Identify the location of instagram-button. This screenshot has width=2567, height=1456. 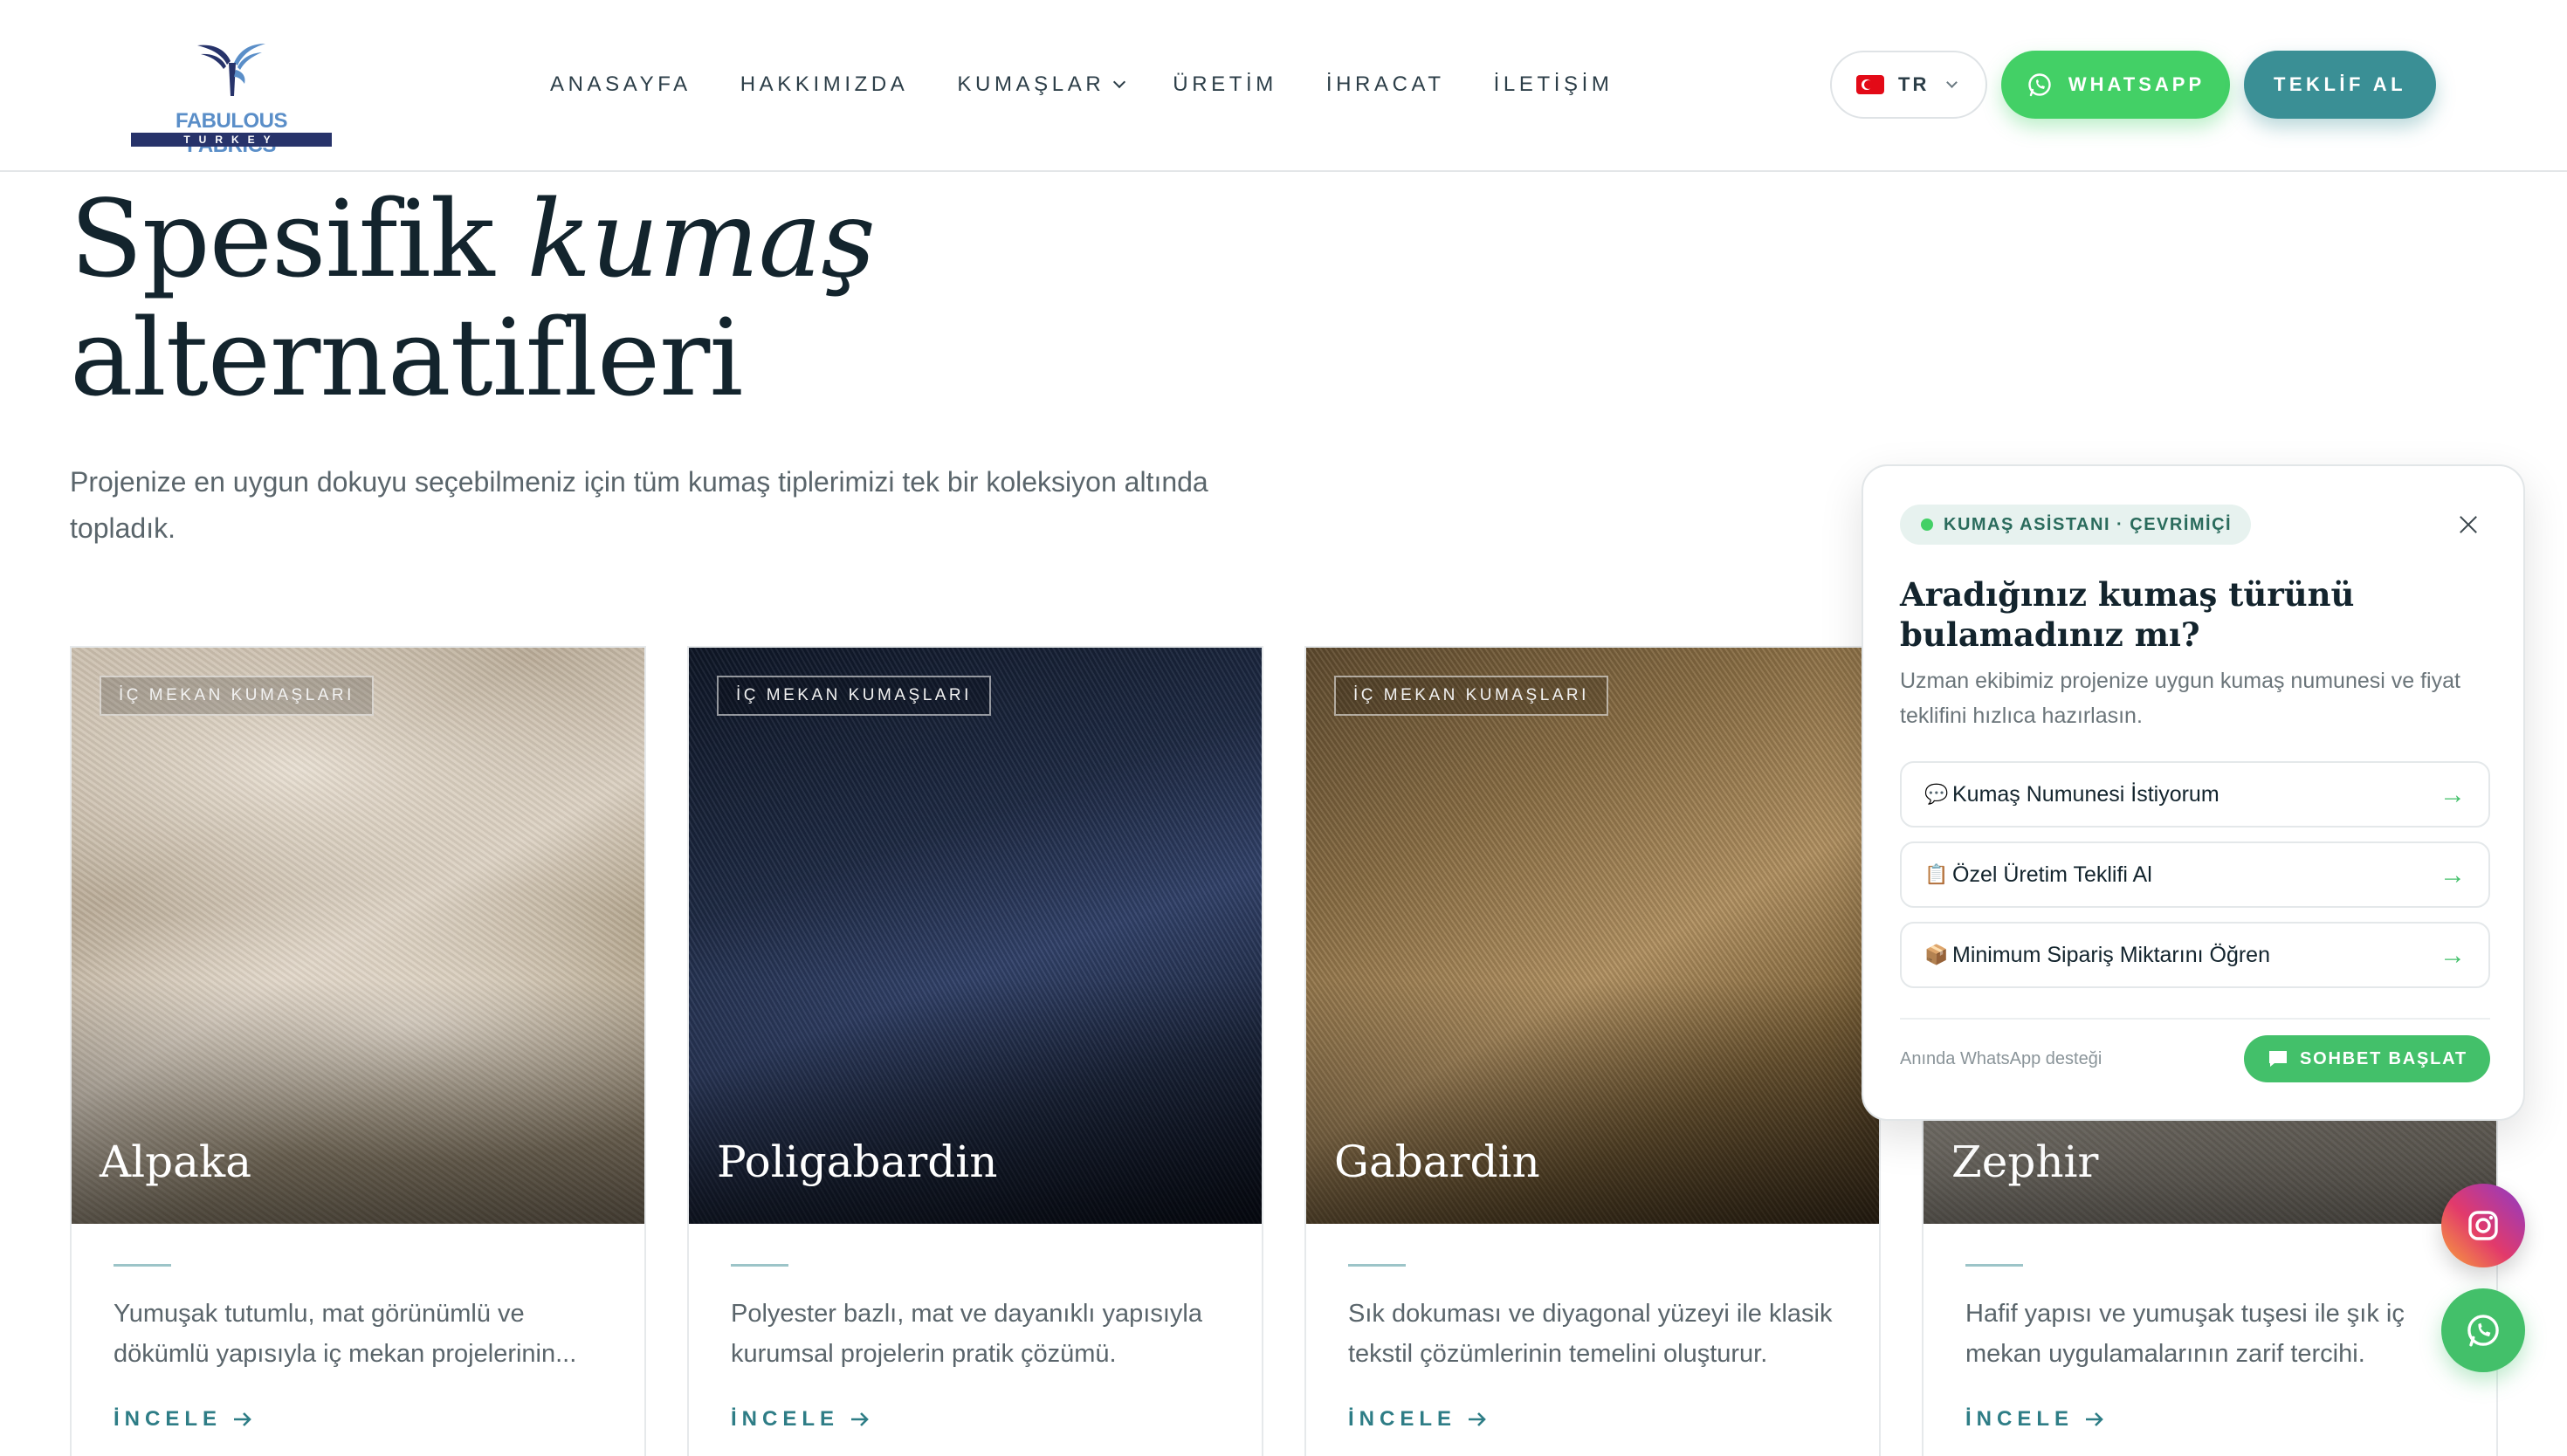
(2483, 1225).